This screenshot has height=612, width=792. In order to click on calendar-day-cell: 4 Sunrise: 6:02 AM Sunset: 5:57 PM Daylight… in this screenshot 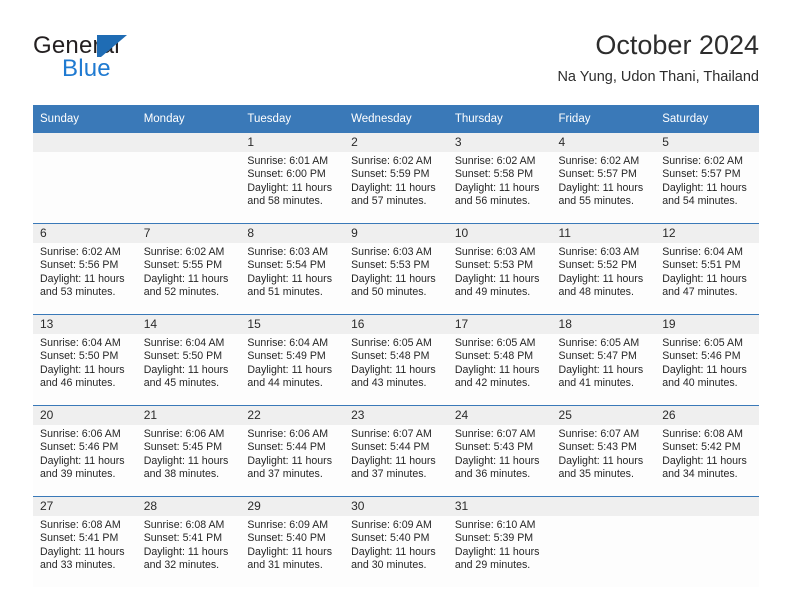, I will do `click(603, 178)`.